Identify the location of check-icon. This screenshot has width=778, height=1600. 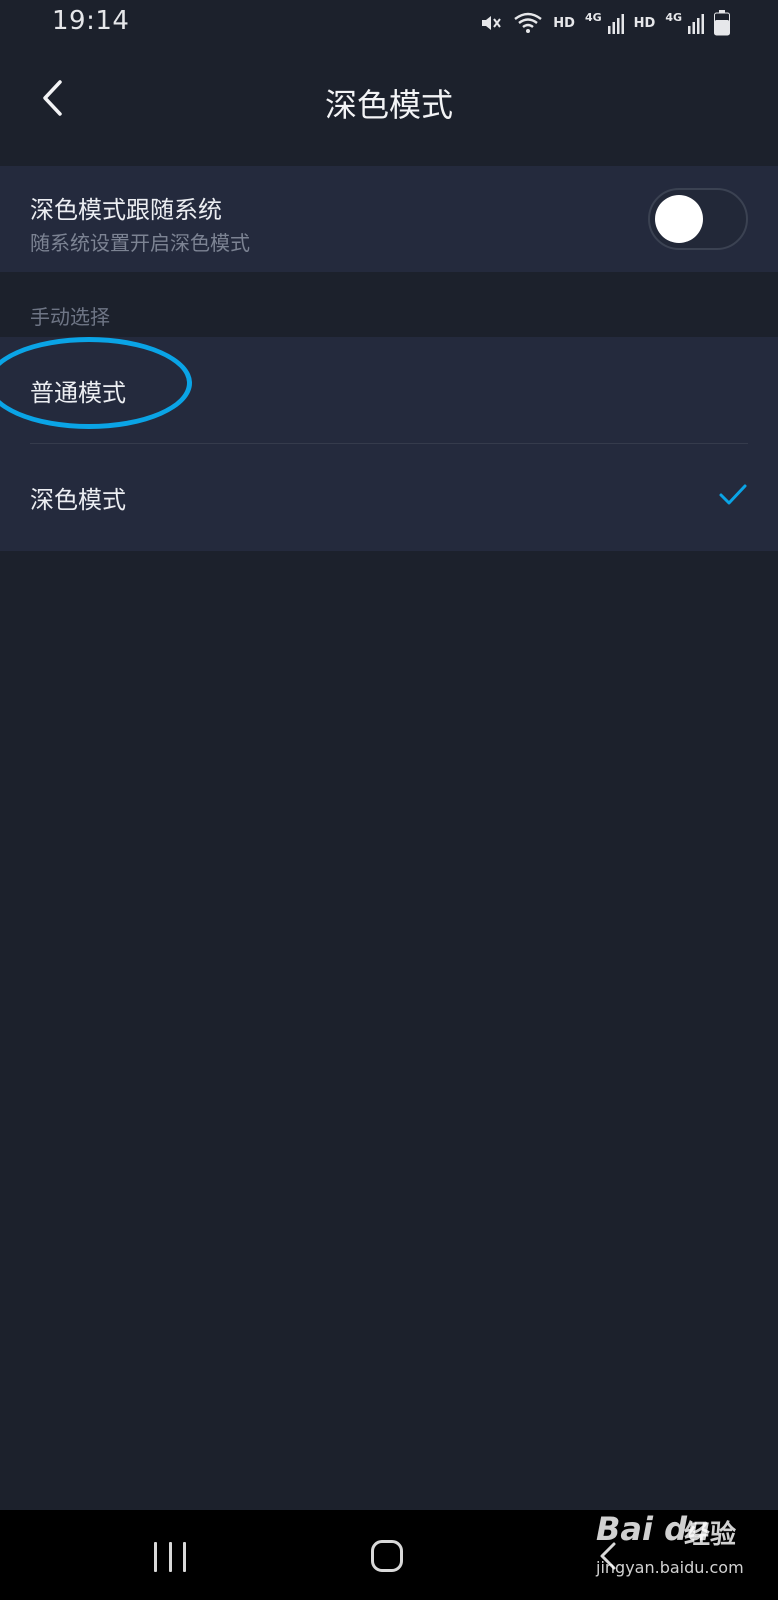
(733, 494).